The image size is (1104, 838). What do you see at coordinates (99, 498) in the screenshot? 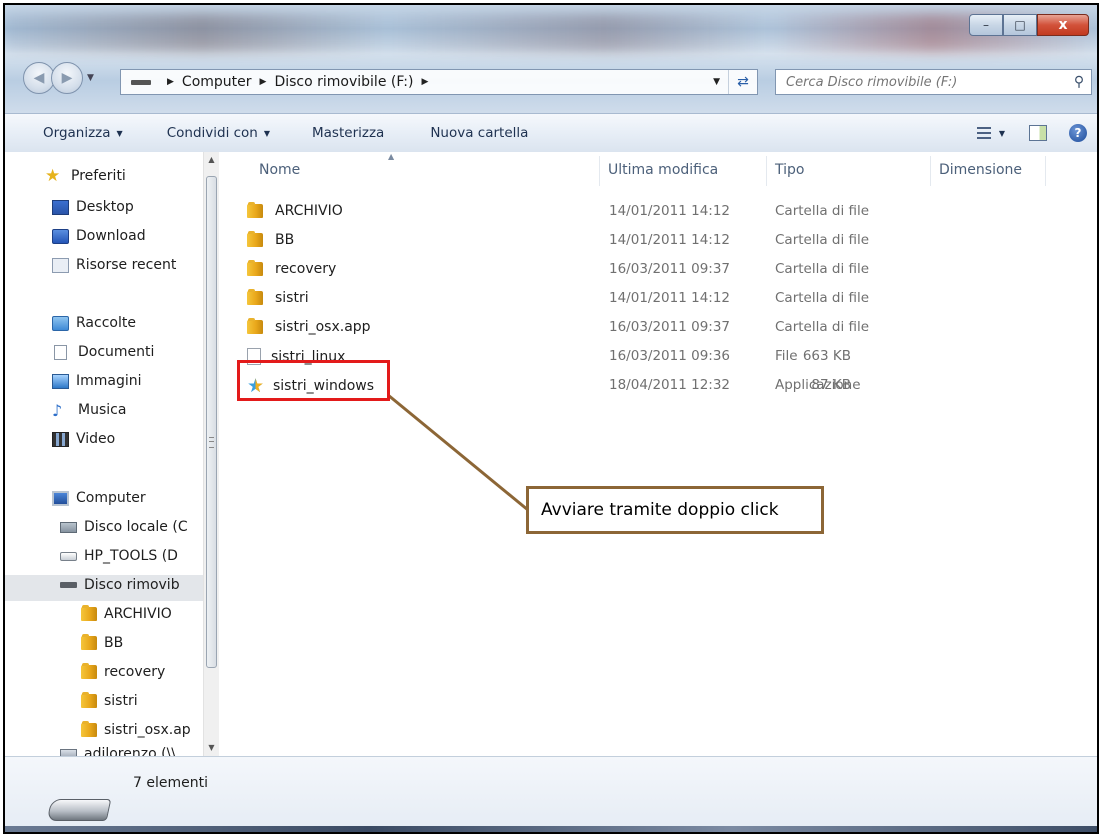
I see `sidebar-item-computer: Computer` at bounding box center [99, 498].